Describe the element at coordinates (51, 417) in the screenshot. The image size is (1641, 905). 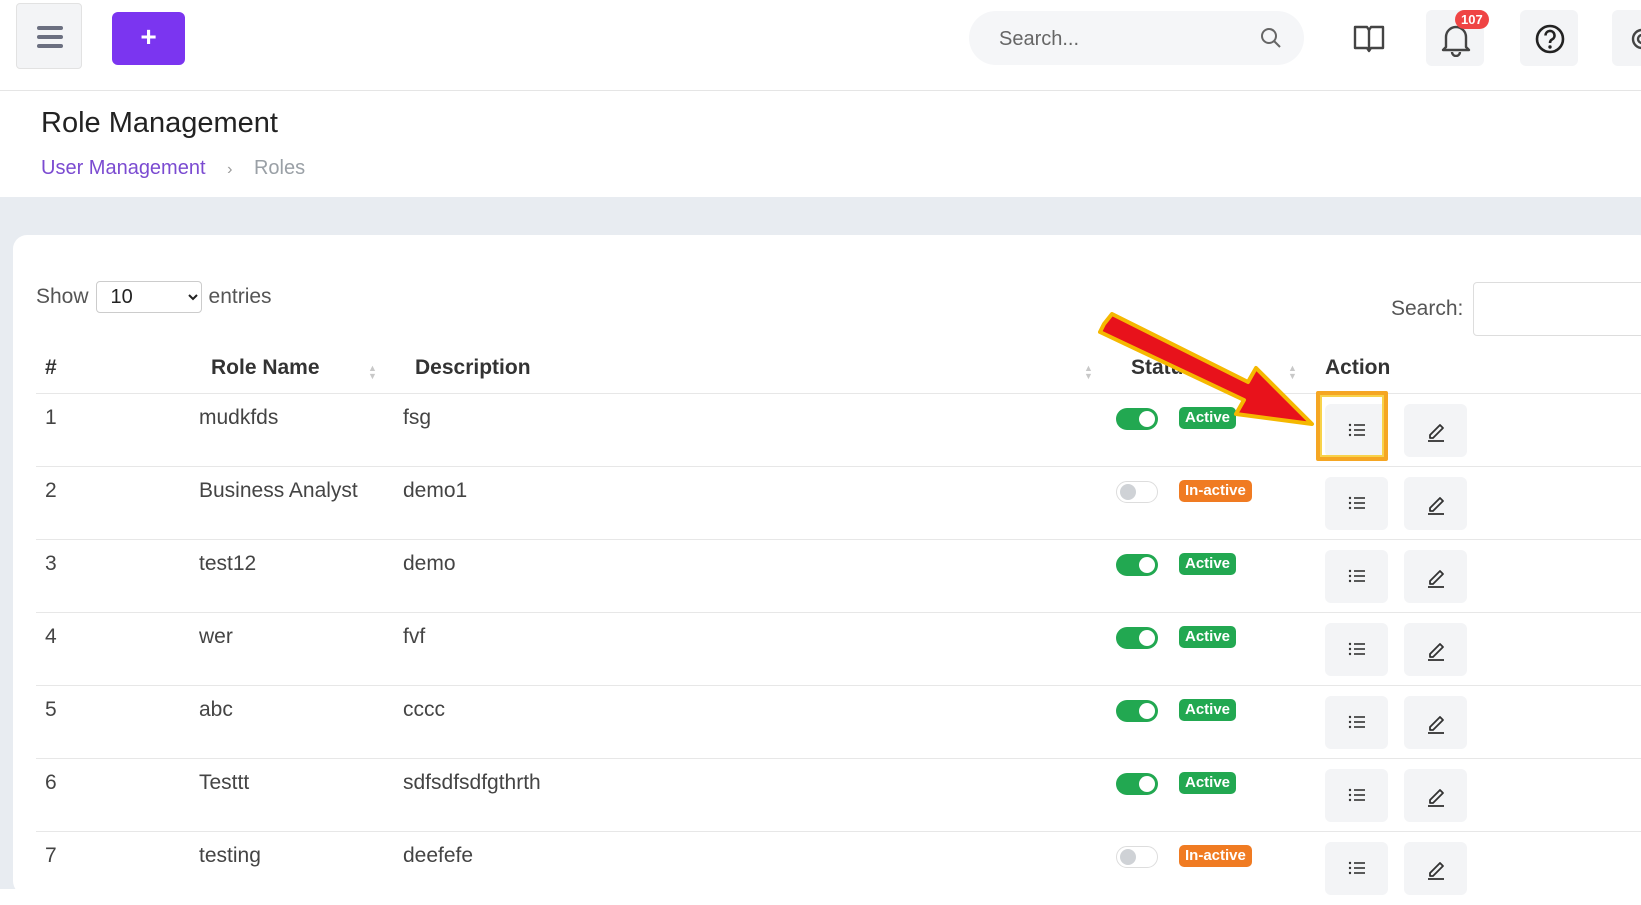
I see `cell-number: 1` at that location.